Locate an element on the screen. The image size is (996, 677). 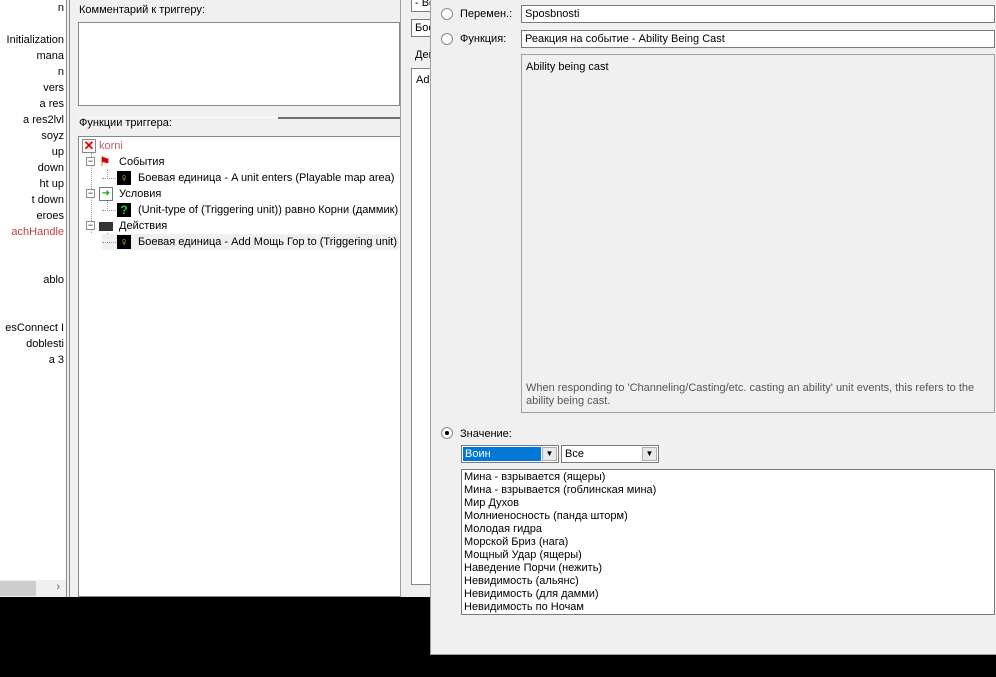
trigger-list-item: ablo is located at coordinates (53, 280).